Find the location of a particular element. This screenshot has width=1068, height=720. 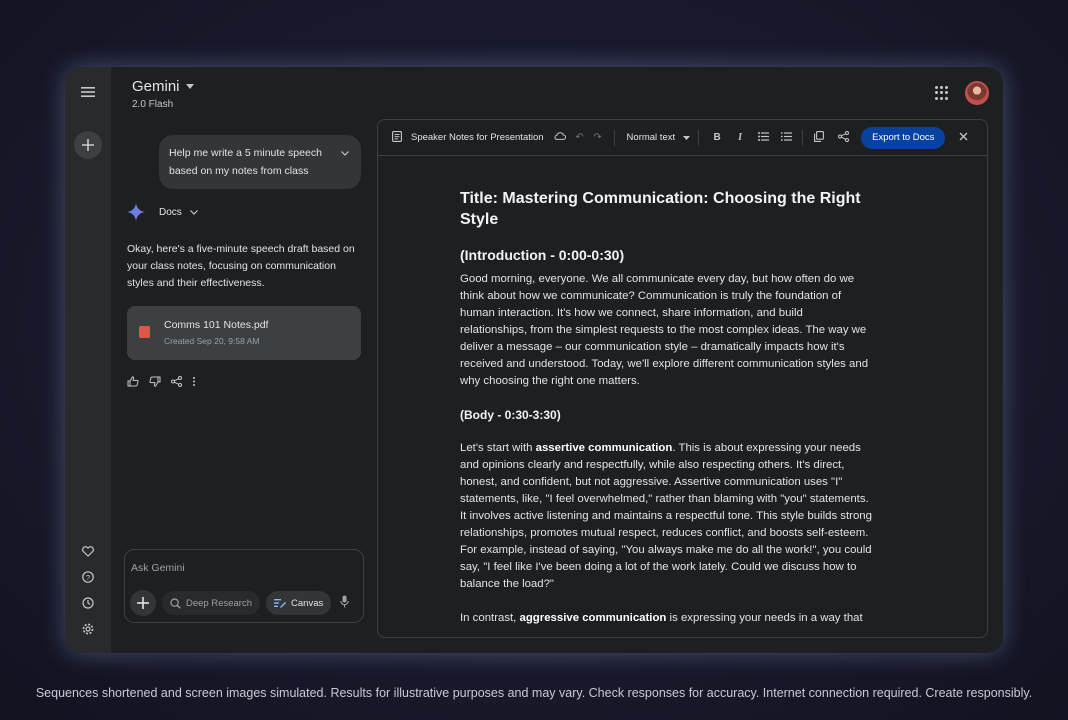

input-tools: Deep Research Canvas is located at coordinates (231, 603).